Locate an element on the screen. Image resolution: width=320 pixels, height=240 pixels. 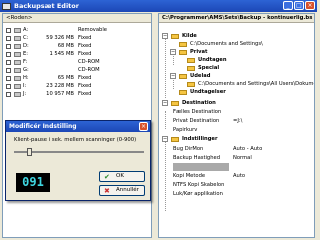
drive-letter: C: is located at coordinates (26, 38).